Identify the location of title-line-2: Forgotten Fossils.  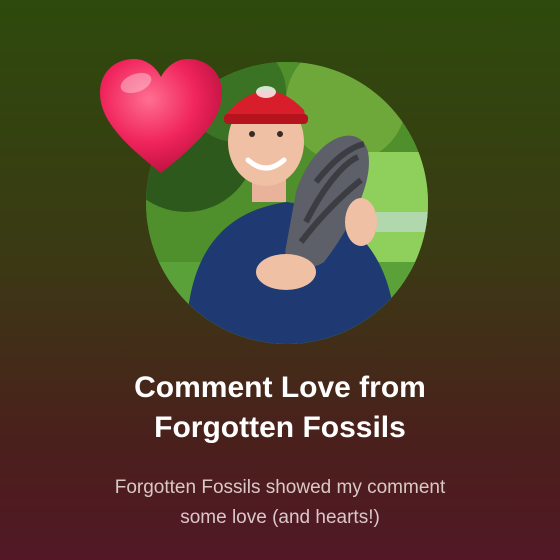
(280, 427).